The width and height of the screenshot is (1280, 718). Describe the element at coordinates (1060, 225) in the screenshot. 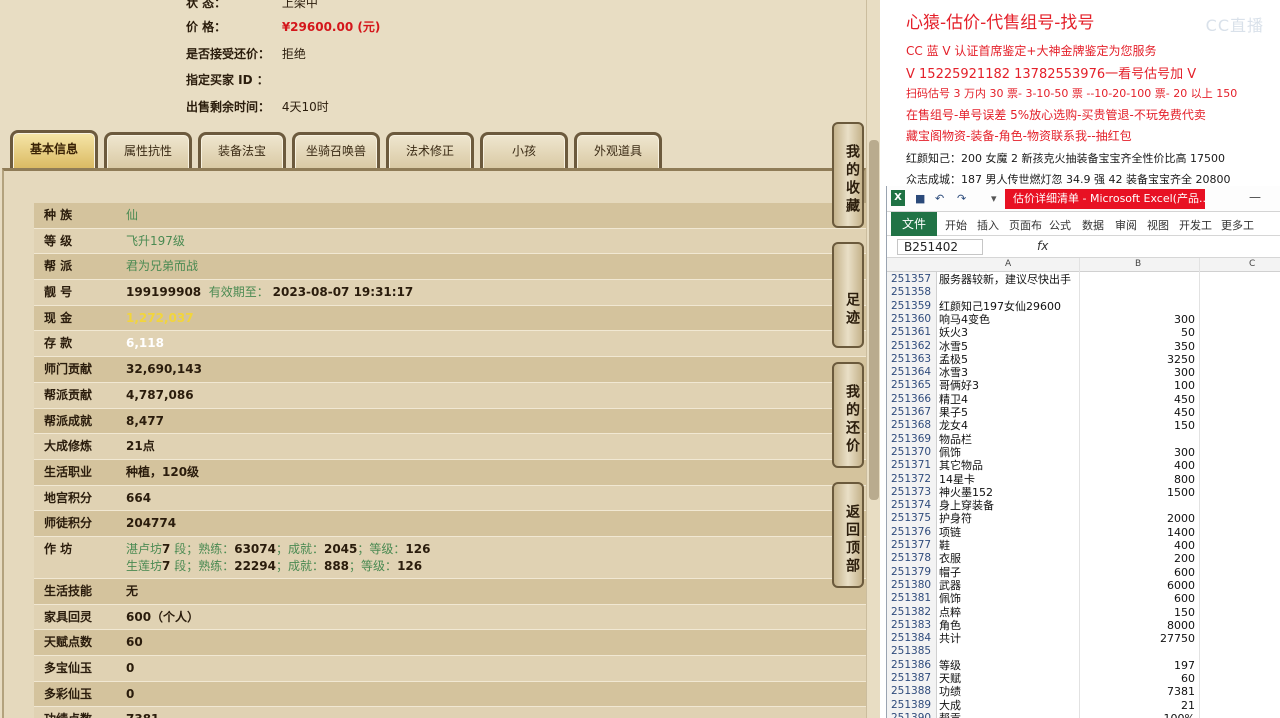

I see `ribbon-tab-formulas: 公式` at that location.